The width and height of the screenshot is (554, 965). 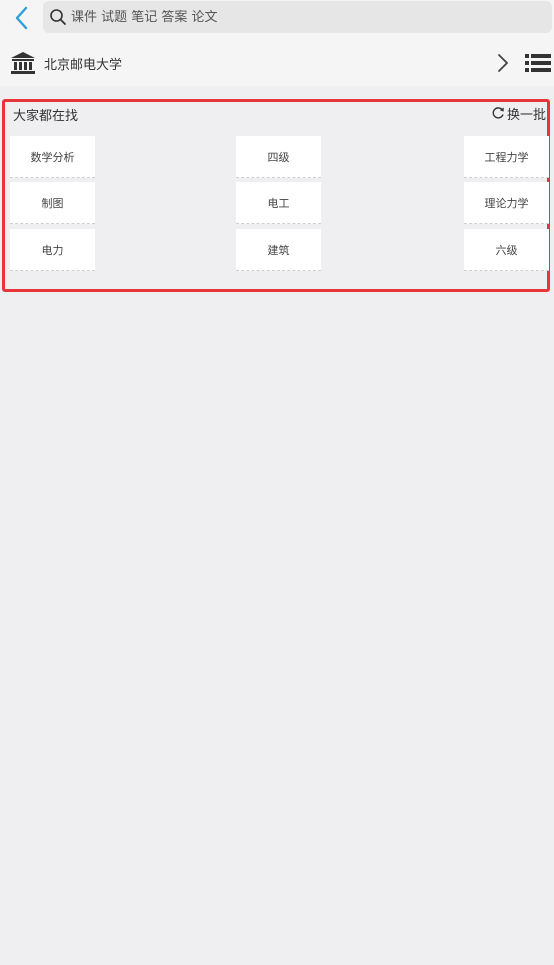 I want to click on search-input, so click(x=291, y=17).